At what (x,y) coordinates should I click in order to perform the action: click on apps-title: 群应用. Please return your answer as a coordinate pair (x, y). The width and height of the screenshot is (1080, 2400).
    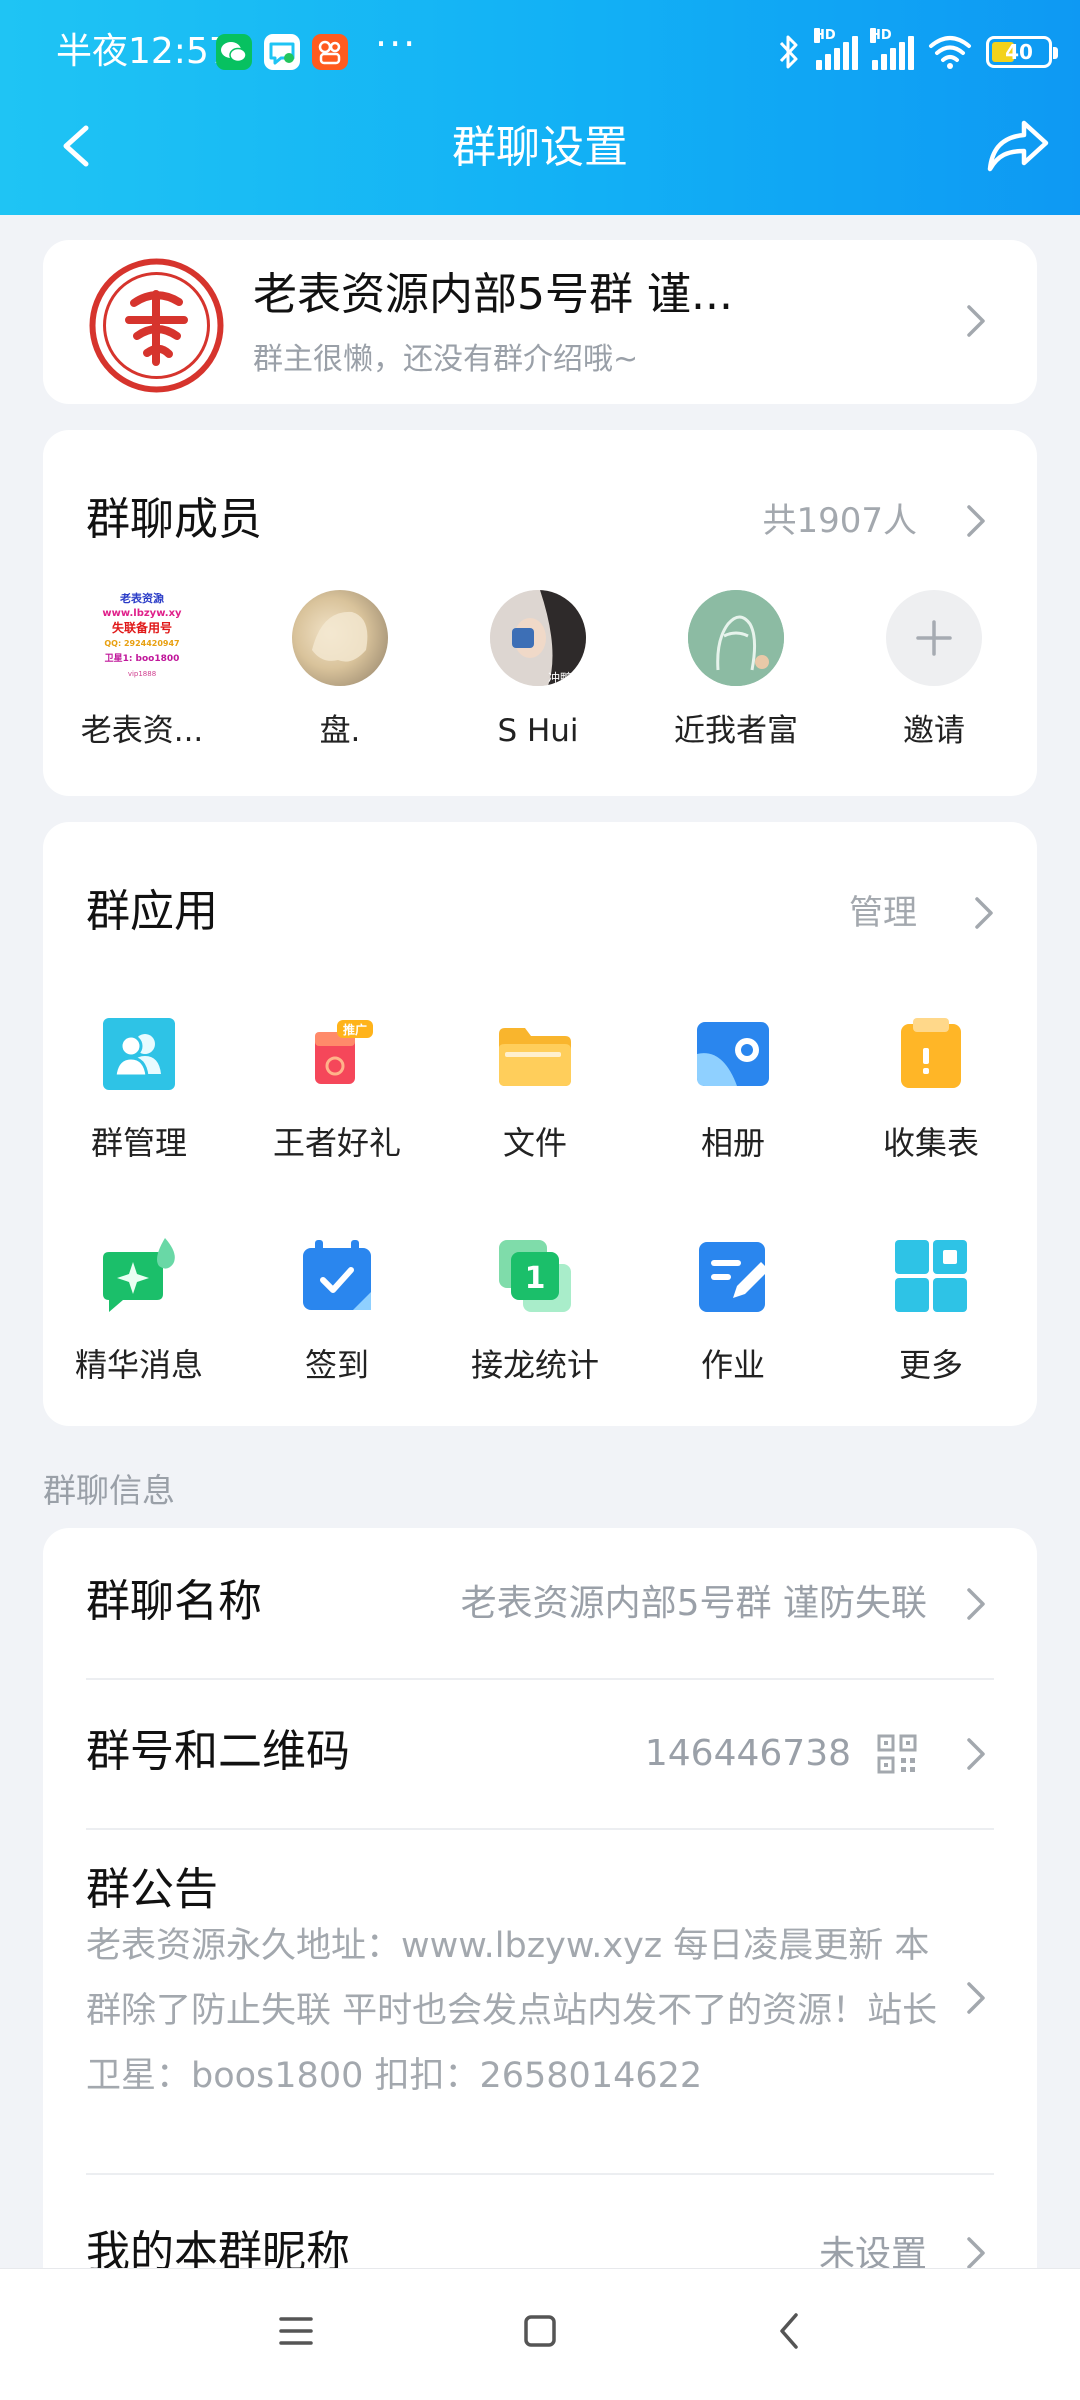
    Looking at the image, I should click on (152, 911).